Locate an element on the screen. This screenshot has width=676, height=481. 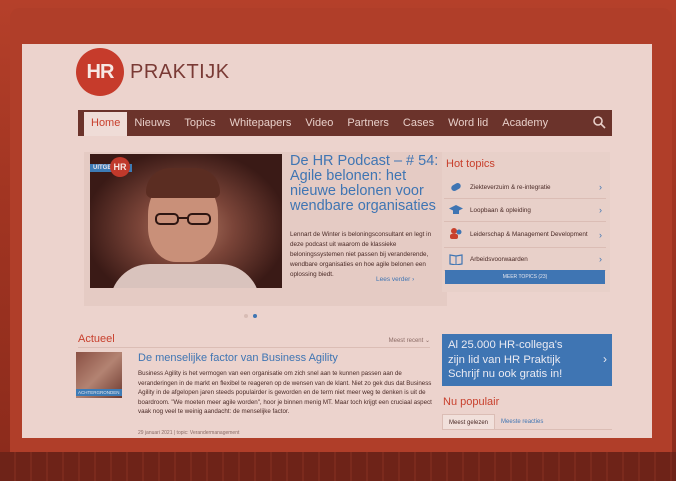
hot-topic-label: Arbeidsvoorwaarden is located at coordinates (499, 259).